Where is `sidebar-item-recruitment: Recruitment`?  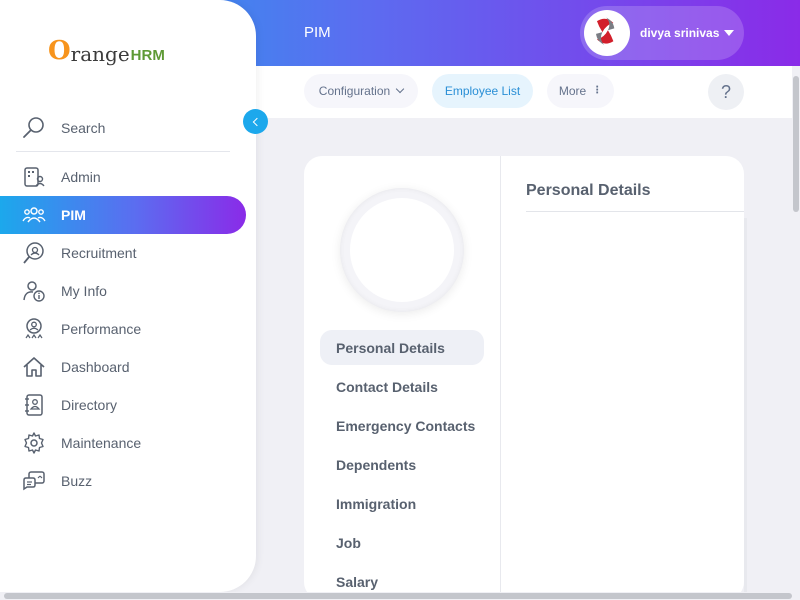 sidebar-item-recruitment: Recruitment is located at coordinates (123, 253).